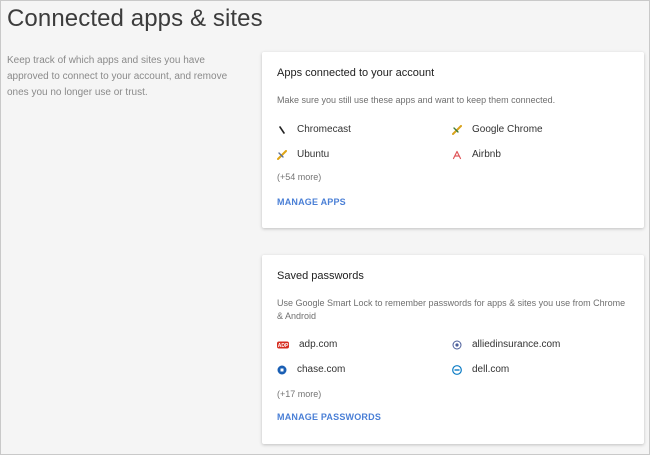 This screenshot has height=455, width=650. I want to click on manage-passwords-link: MANAGE PASSWORDS, so click(329, 417).